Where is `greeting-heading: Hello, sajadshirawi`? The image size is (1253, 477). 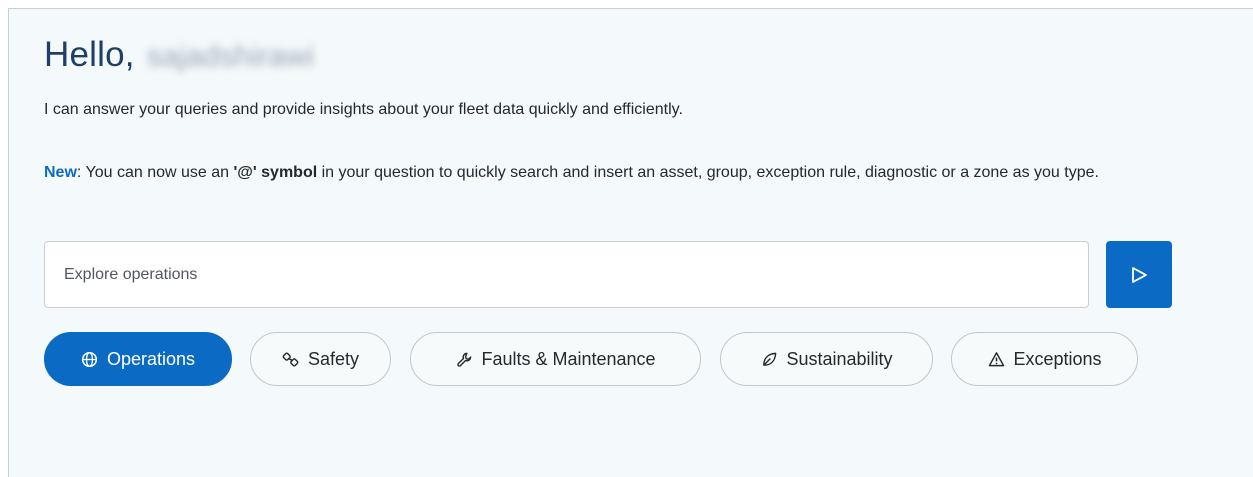
greeting-heading: Hello, sajadshirawi is located at coordinates (179, 55).